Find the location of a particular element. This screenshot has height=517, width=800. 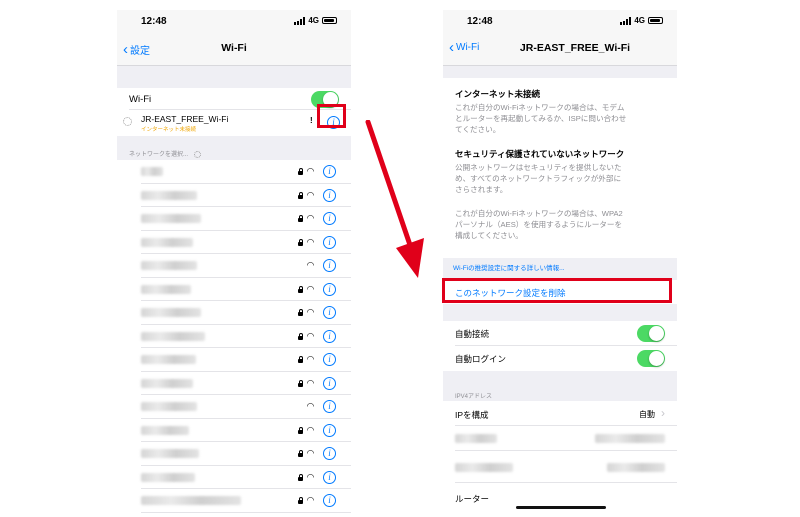

page-title: Wi-Fi is located at coordinates (234, 48).